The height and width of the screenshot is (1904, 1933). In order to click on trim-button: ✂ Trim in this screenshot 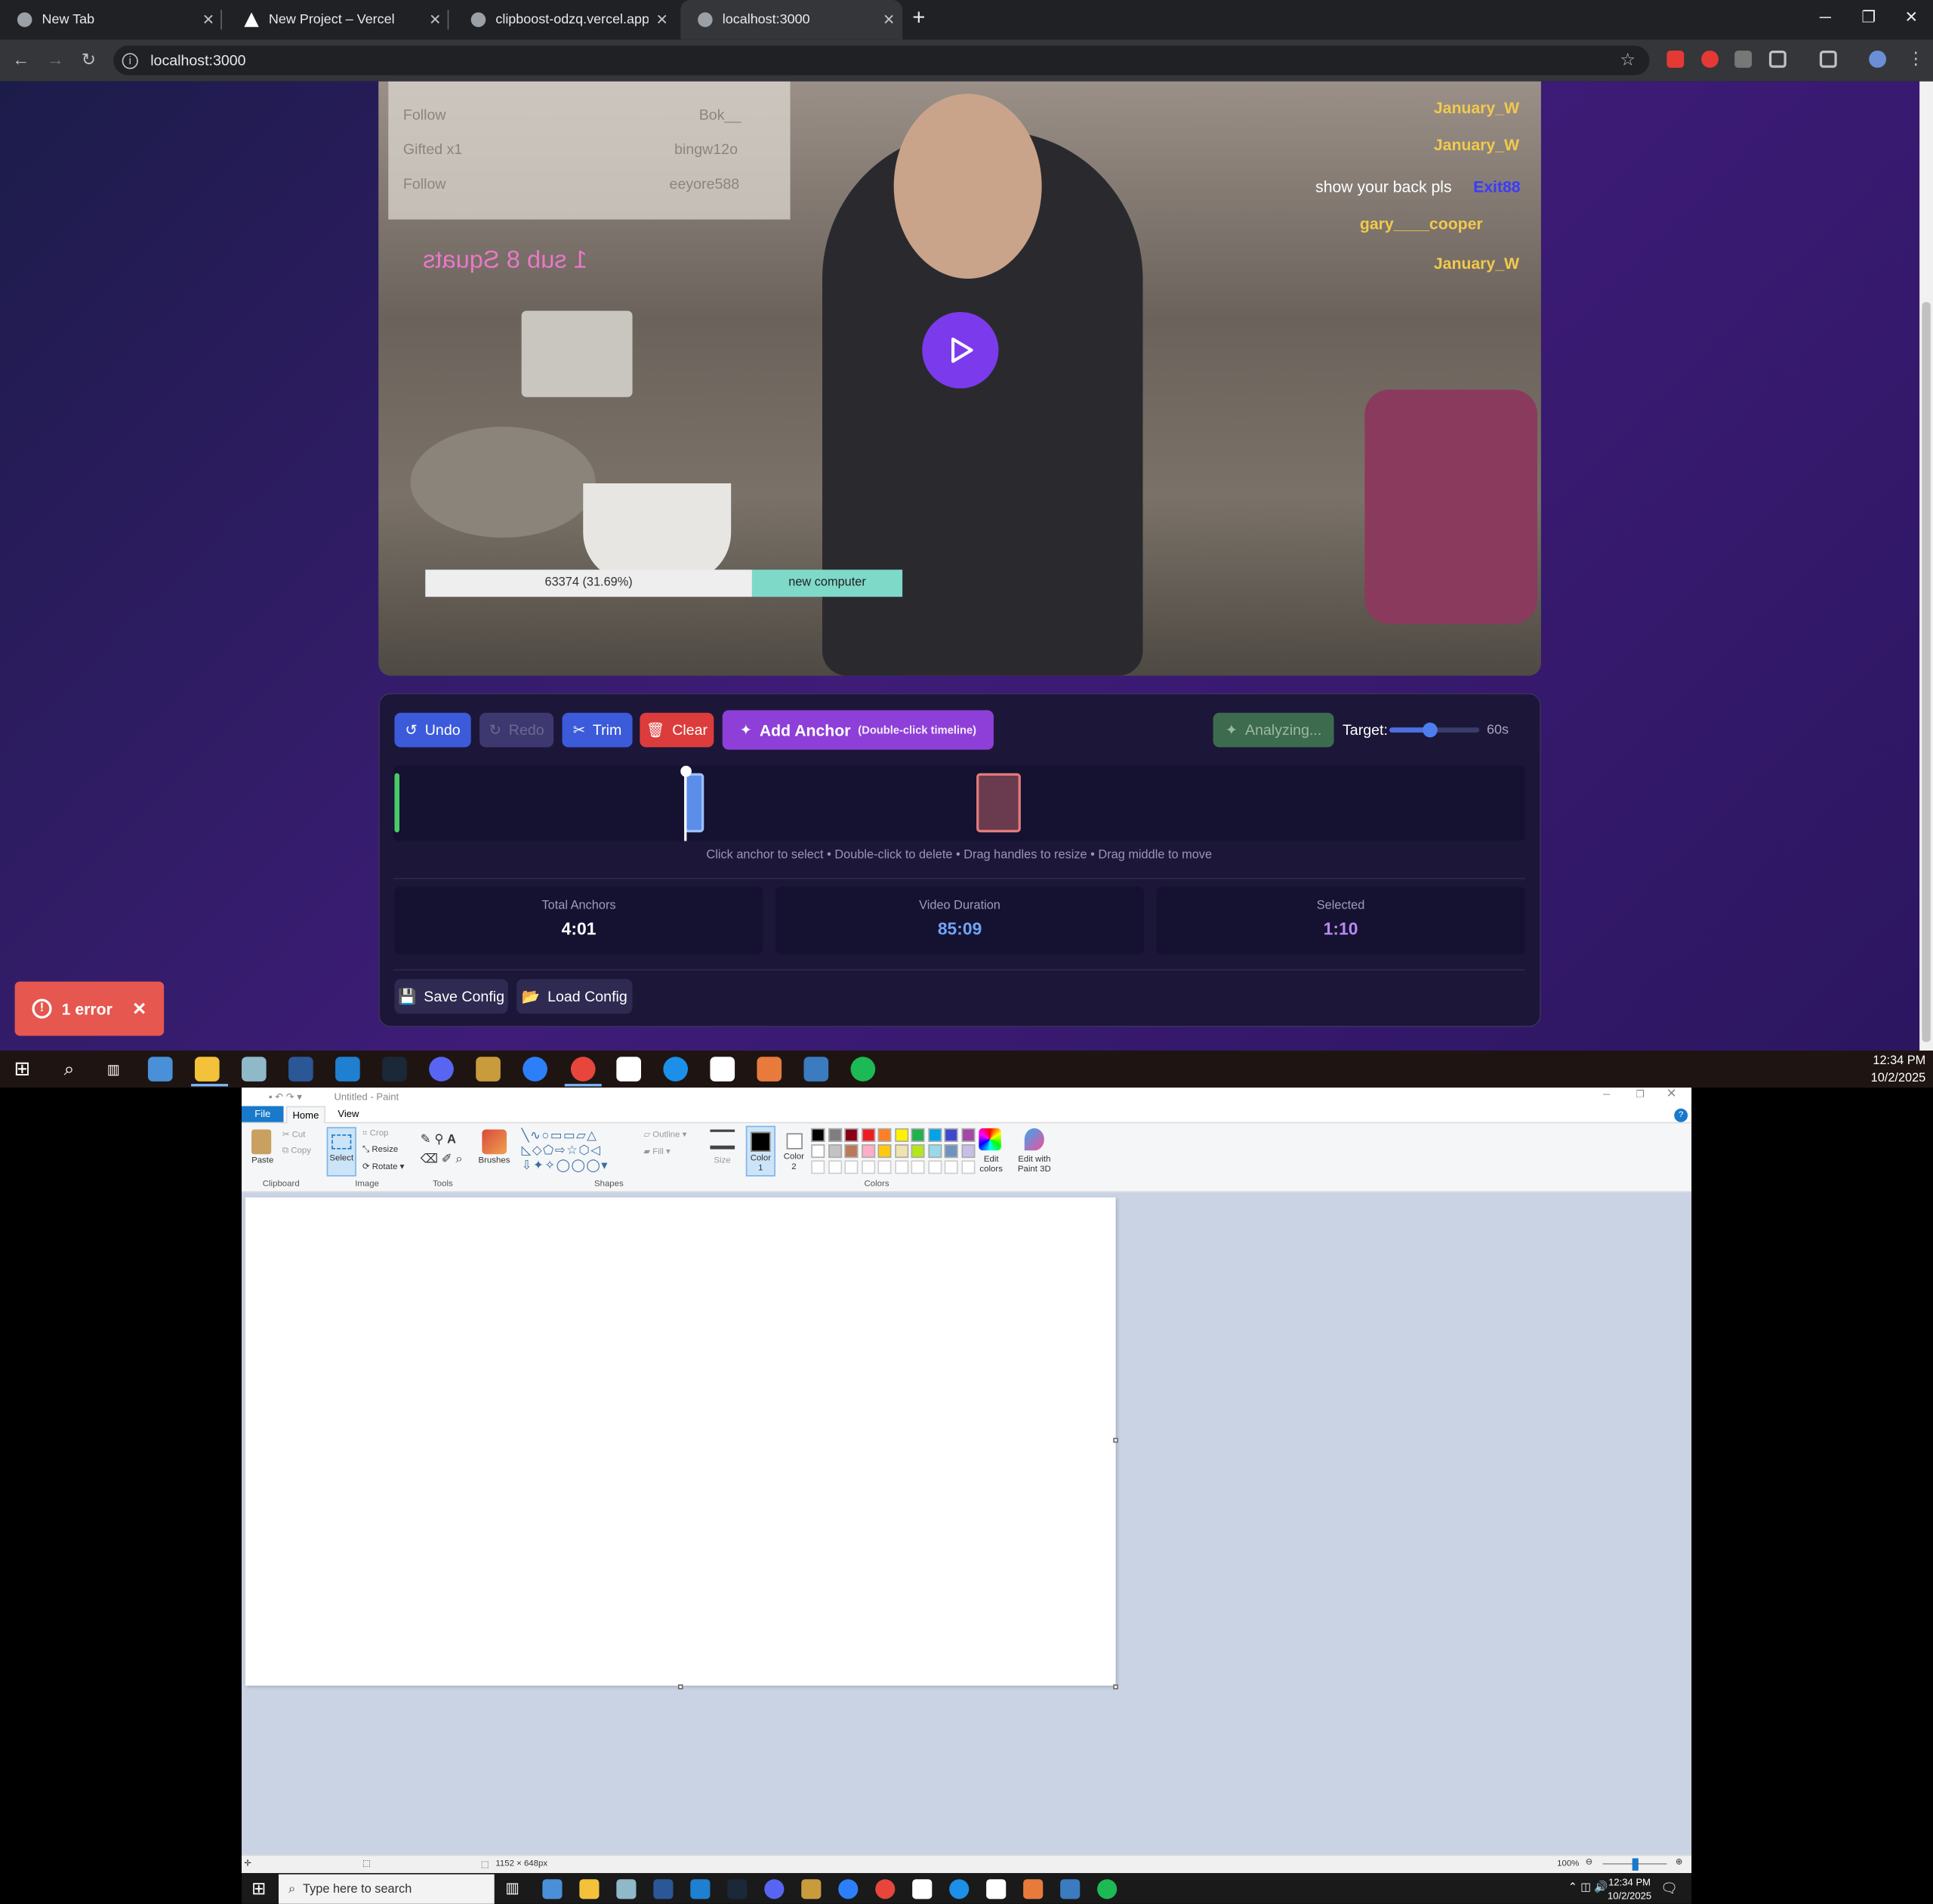, I will do `click(597, 730)`.